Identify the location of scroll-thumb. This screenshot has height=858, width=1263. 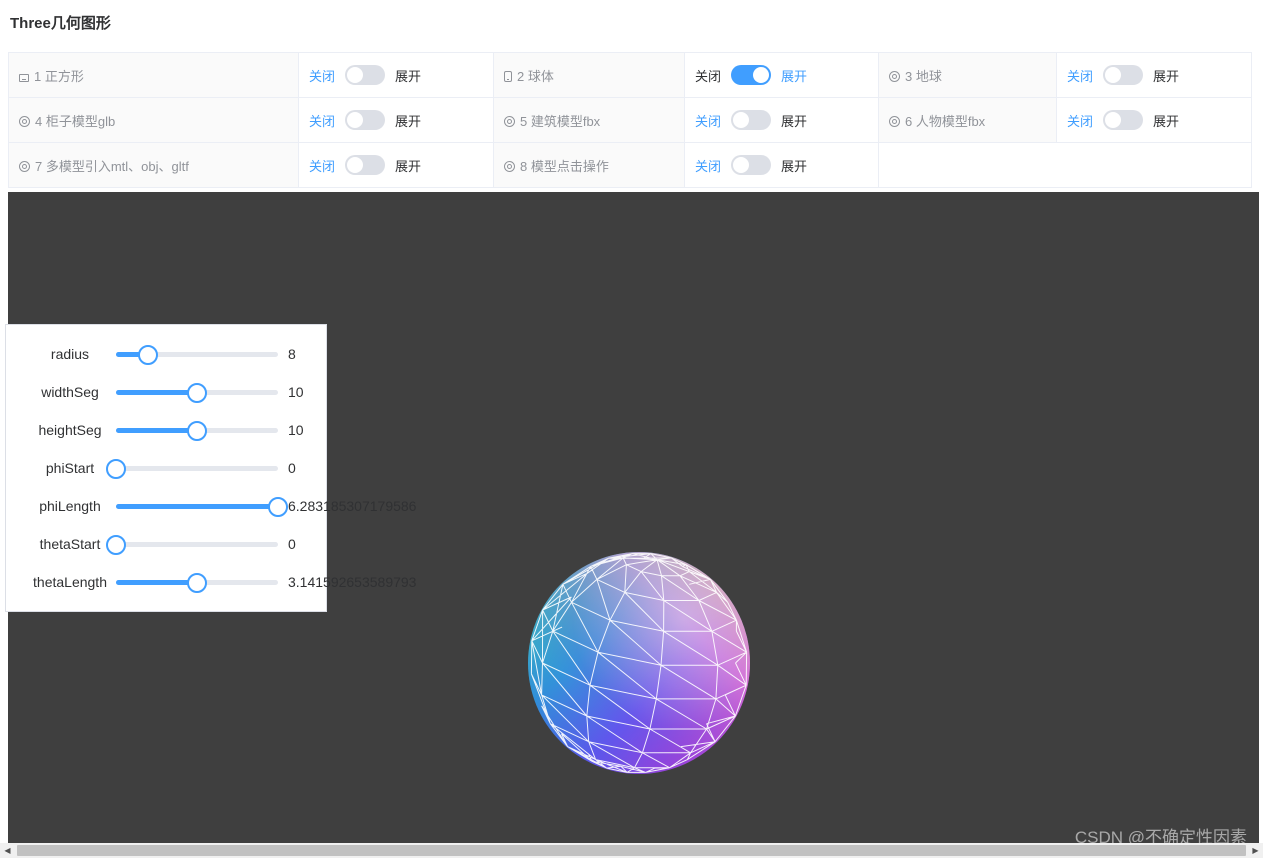
(631, 850).